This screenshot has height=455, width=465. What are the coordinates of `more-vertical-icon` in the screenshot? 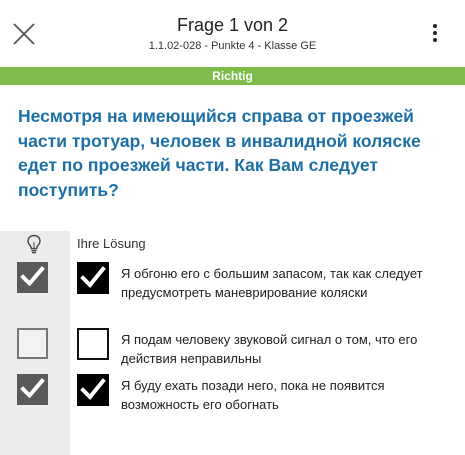 It's located at (435, 33).